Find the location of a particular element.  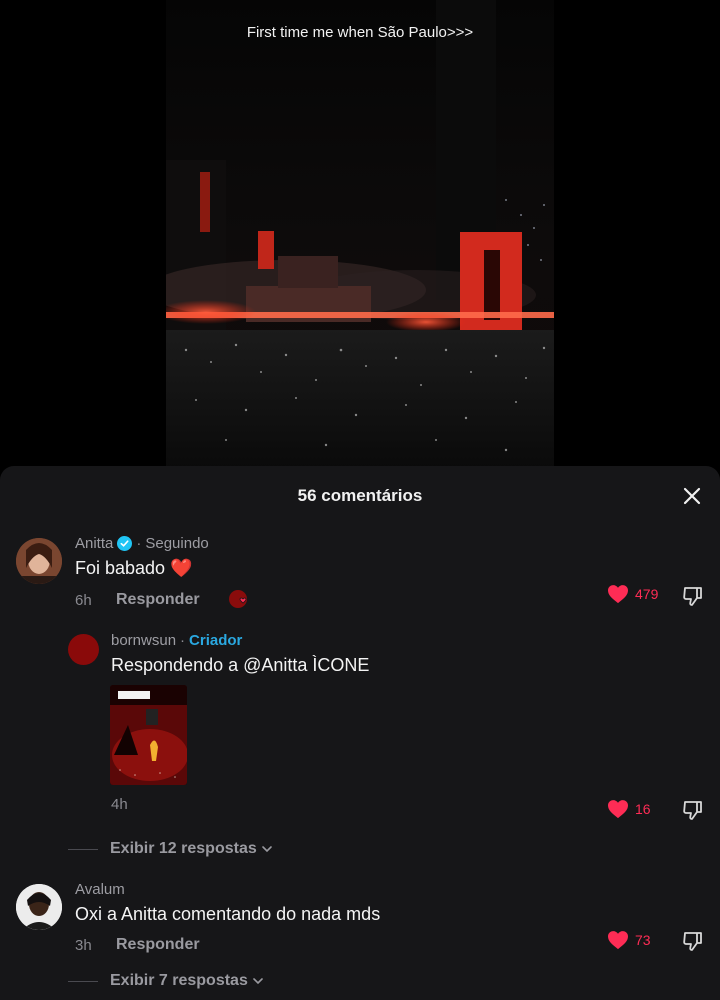

video-reply-thumbnail is located at coordinates (148, 735).